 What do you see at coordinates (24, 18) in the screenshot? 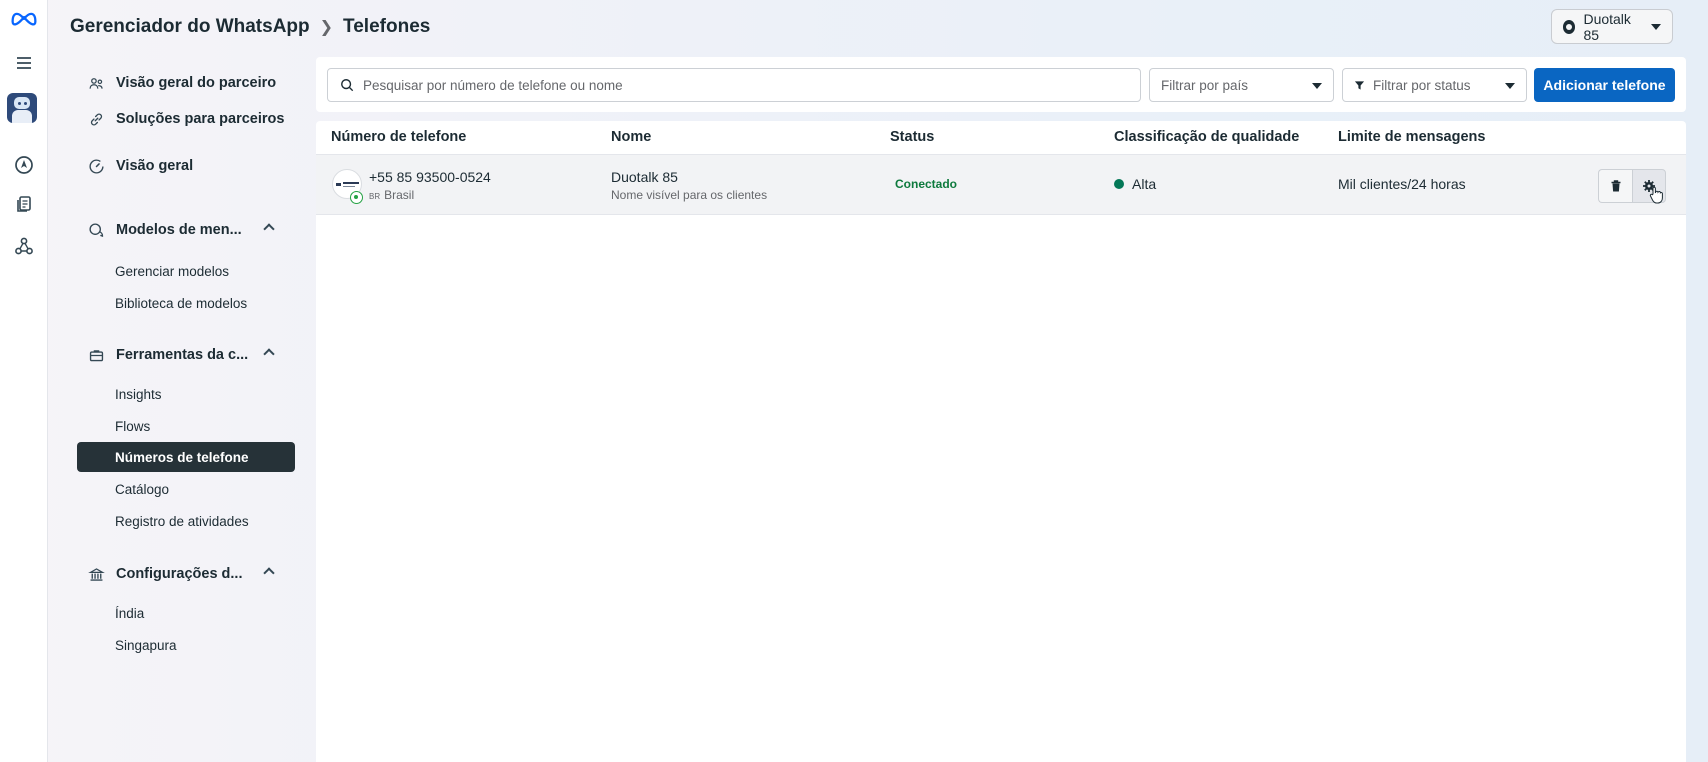
I see `meta-logo-icon` at bounding box center [24, 18].